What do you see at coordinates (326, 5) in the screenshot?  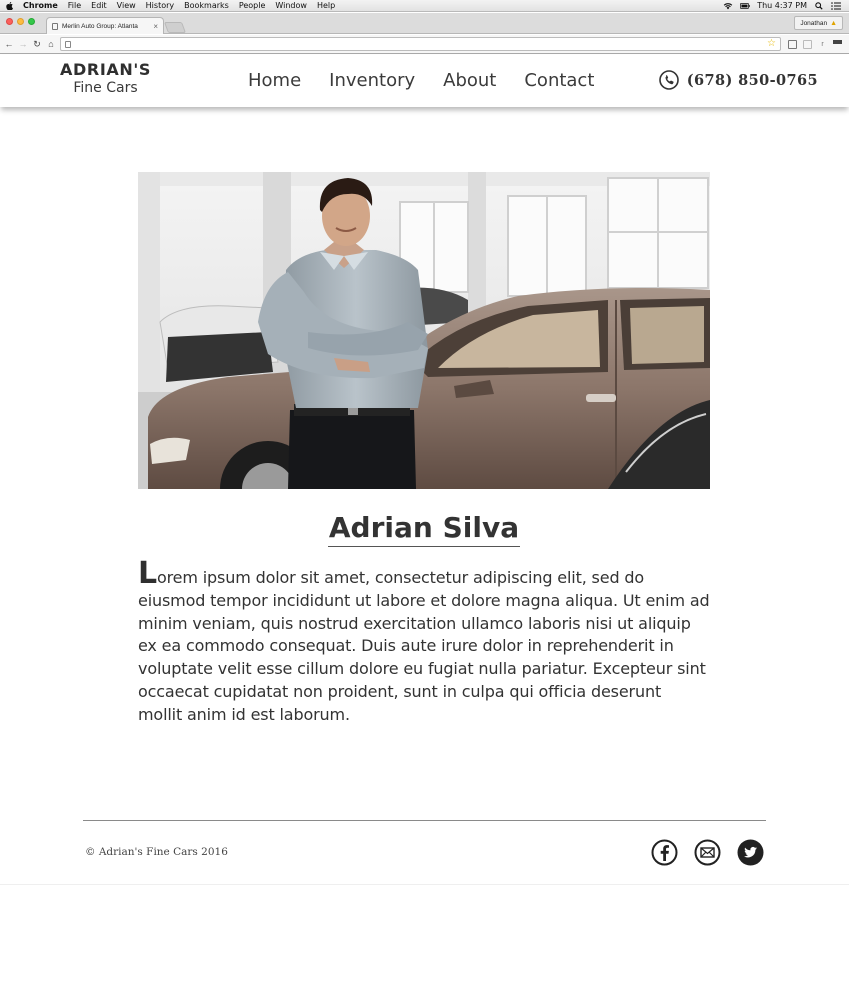 I see `menu-help: Help` at bounding box center [326, 5].